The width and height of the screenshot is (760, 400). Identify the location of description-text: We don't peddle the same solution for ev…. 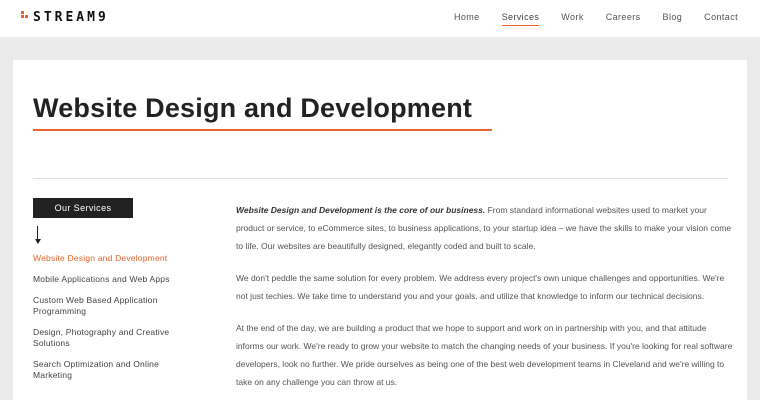
(480, 287).